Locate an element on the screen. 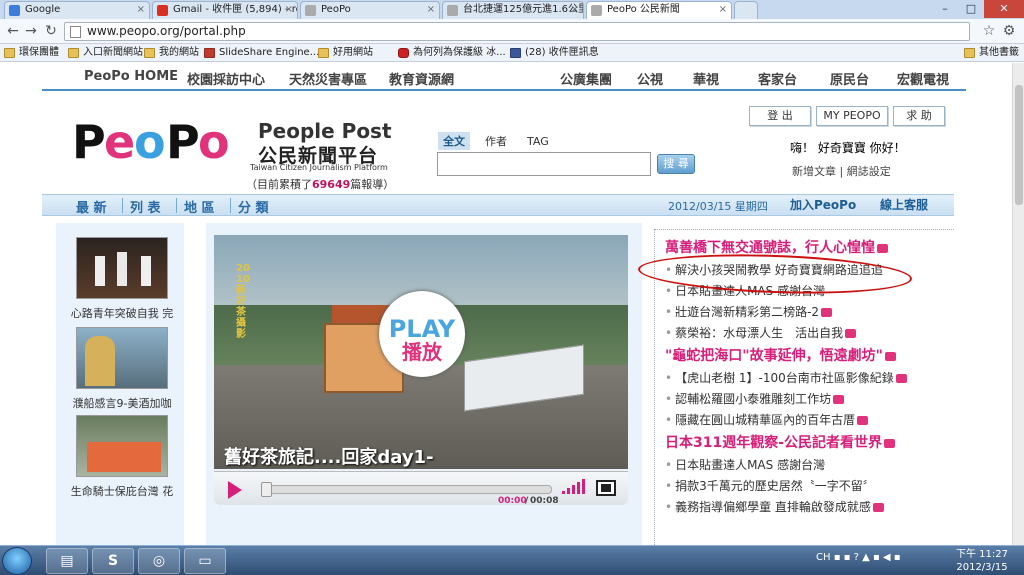  page-scrollbar is located at coordinates (1018, 304).